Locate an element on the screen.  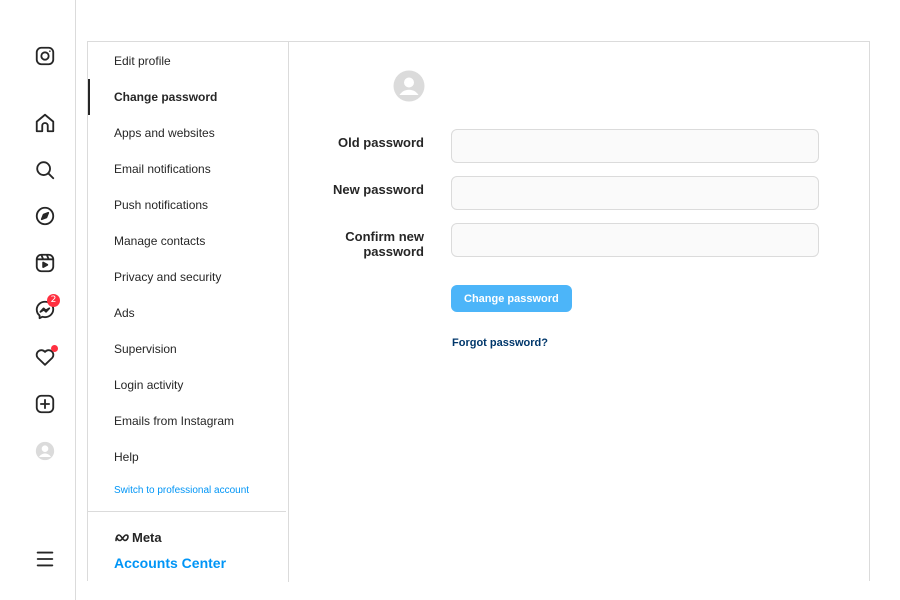
menu-item-apps-and-websites: Apps and websites is located at coordinates (188, 133).